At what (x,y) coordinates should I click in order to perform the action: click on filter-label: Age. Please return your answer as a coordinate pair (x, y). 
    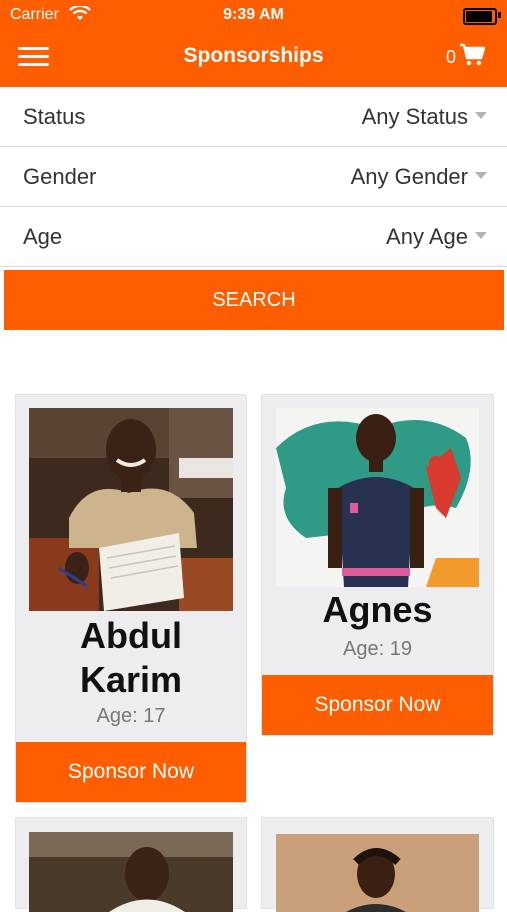
    Looking at the image, I should click on (43, 236).